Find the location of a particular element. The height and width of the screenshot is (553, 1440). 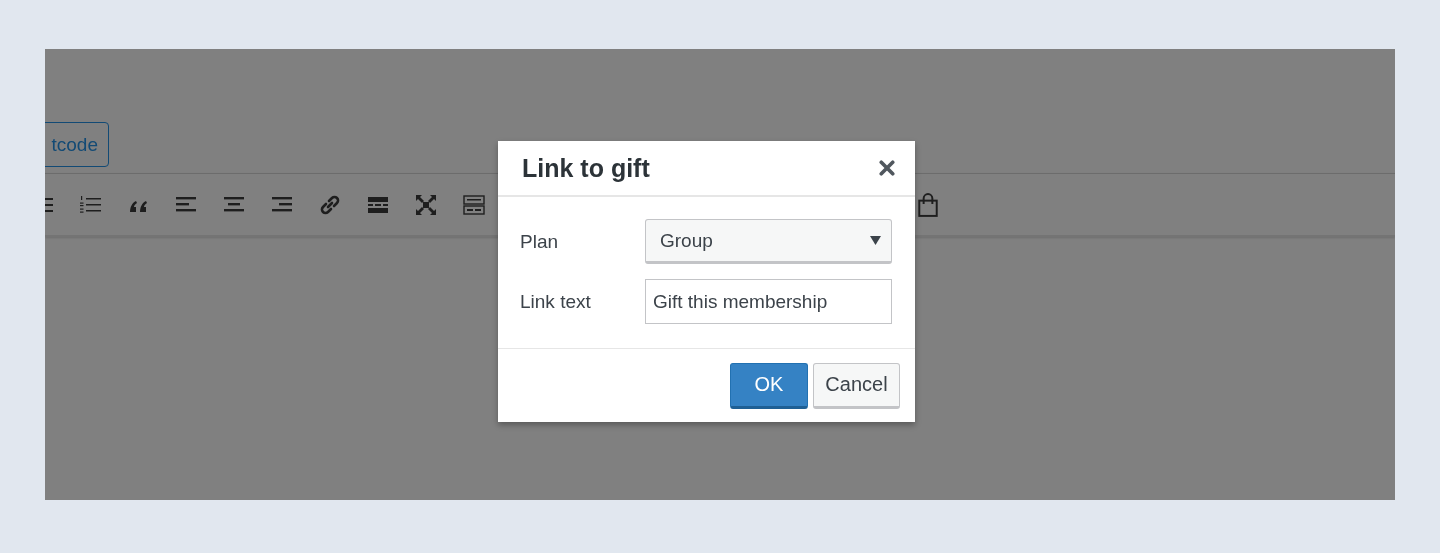

caret-icon is located at coordinates (875, 240).